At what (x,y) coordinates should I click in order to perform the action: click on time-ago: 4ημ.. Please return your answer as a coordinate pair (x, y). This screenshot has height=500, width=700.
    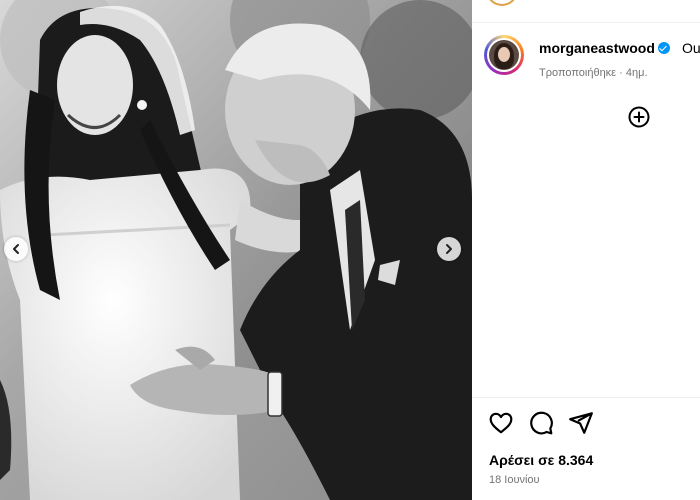
    Looking at the image, I should click on (637, 73).